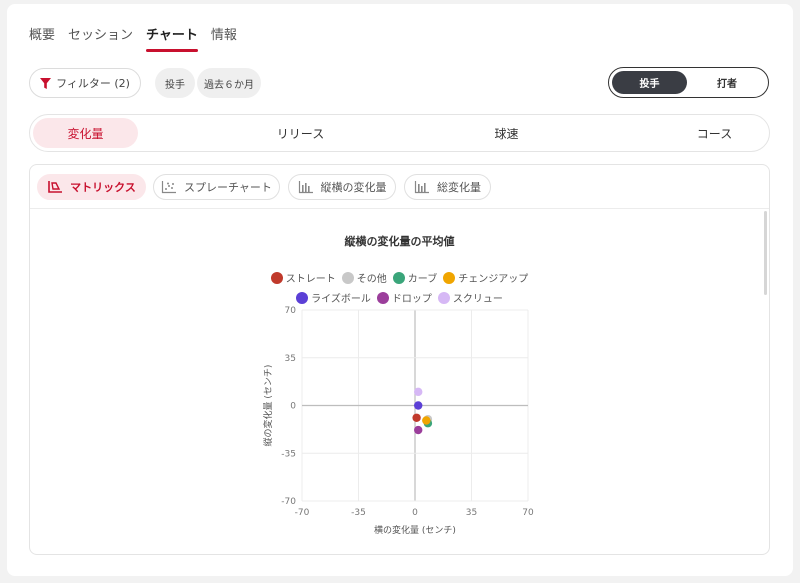  I want to click on toggle-pitcher: 投手, so click(649, 82).